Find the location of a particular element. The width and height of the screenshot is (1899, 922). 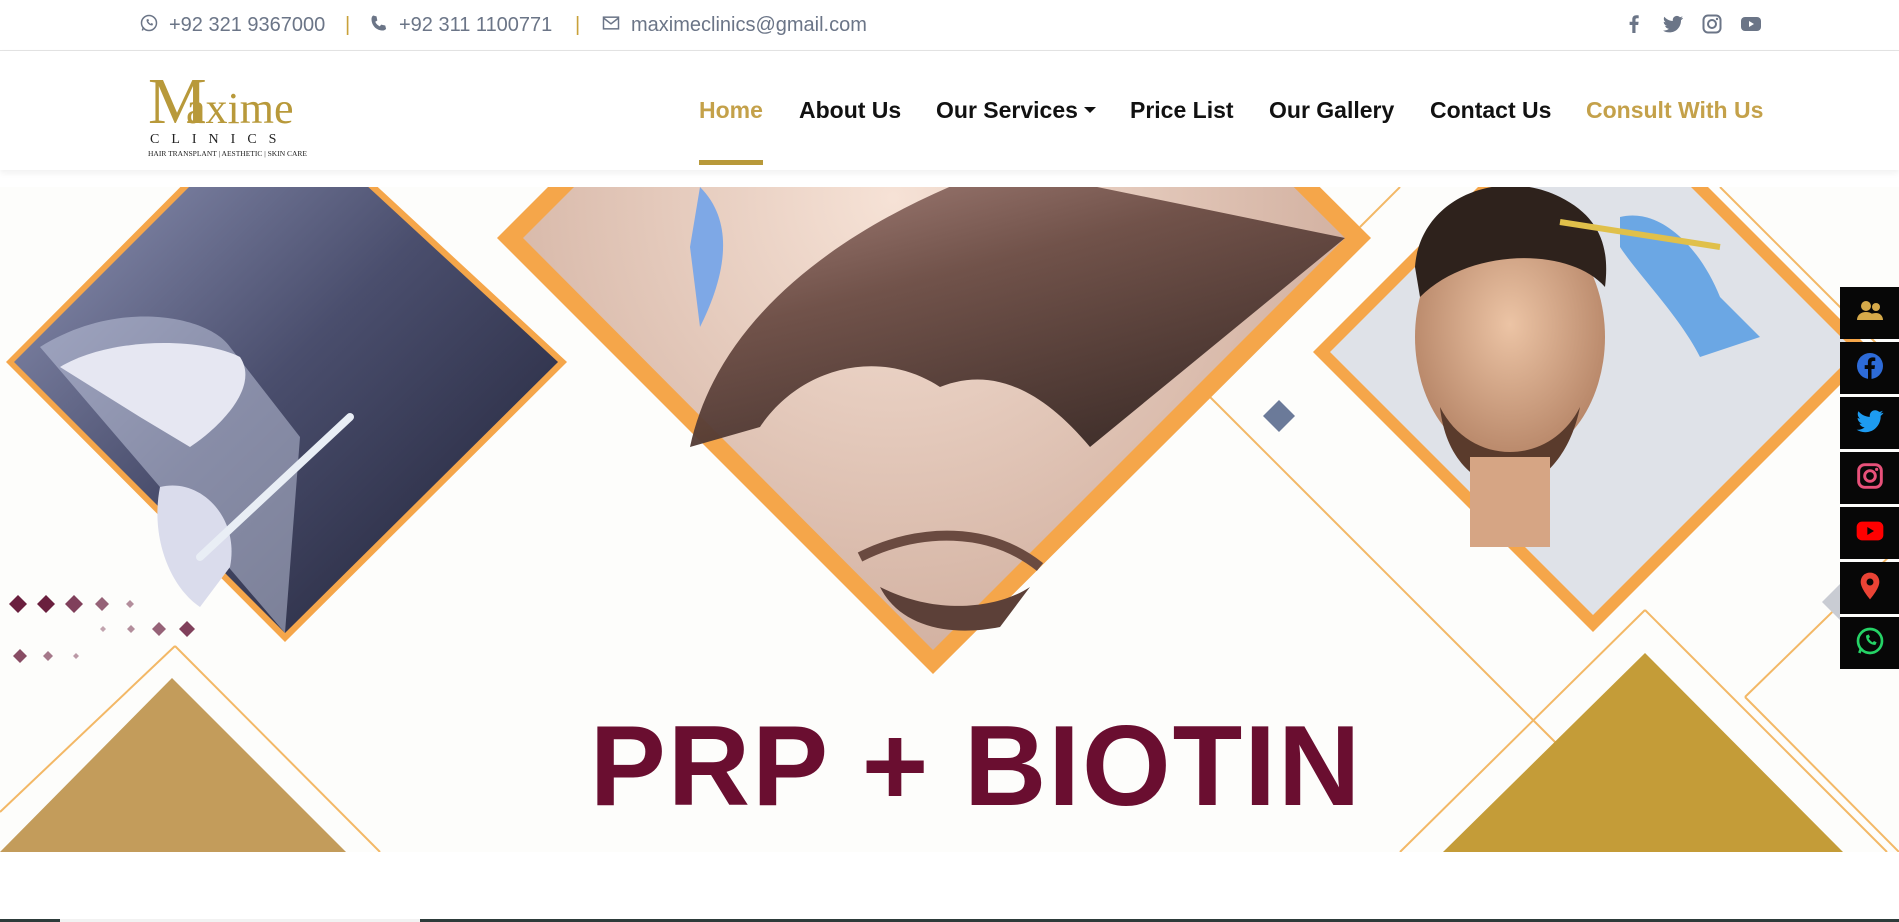

floating-social-bar is located at coordinates (1869, 479).